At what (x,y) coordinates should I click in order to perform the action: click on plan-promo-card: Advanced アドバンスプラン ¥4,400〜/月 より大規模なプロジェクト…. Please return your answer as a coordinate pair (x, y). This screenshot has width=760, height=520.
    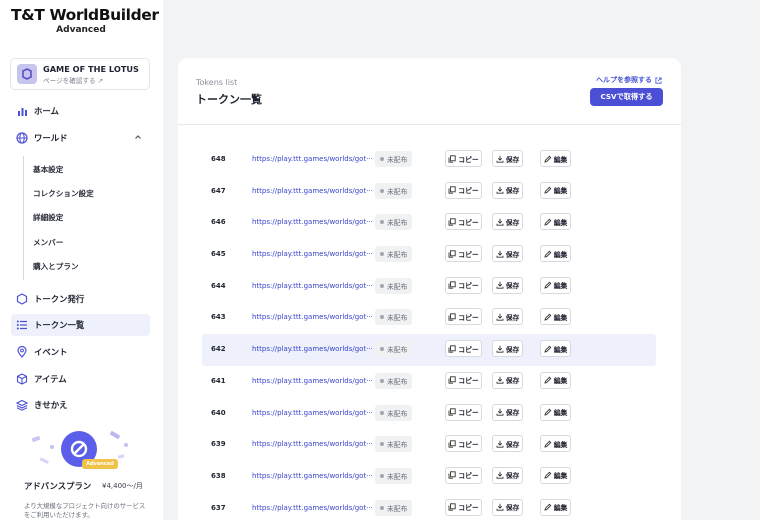
    Looking at the image, I should click on (81, 472).